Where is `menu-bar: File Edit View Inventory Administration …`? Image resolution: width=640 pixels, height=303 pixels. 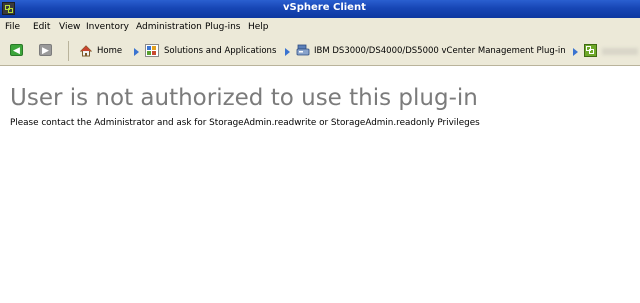
menu-bar: File Edit View Inventory Administration … is located at coordinates (320, 27).